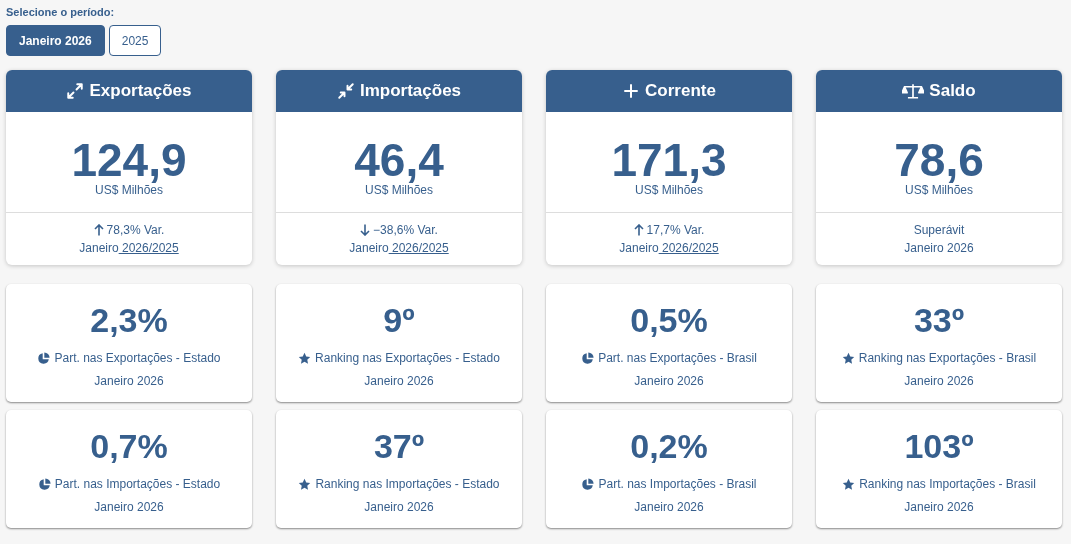 The width and height of the screenshot is (1071, 544). I want to click on variation-text: 78,3% Var., so click(135, 230).